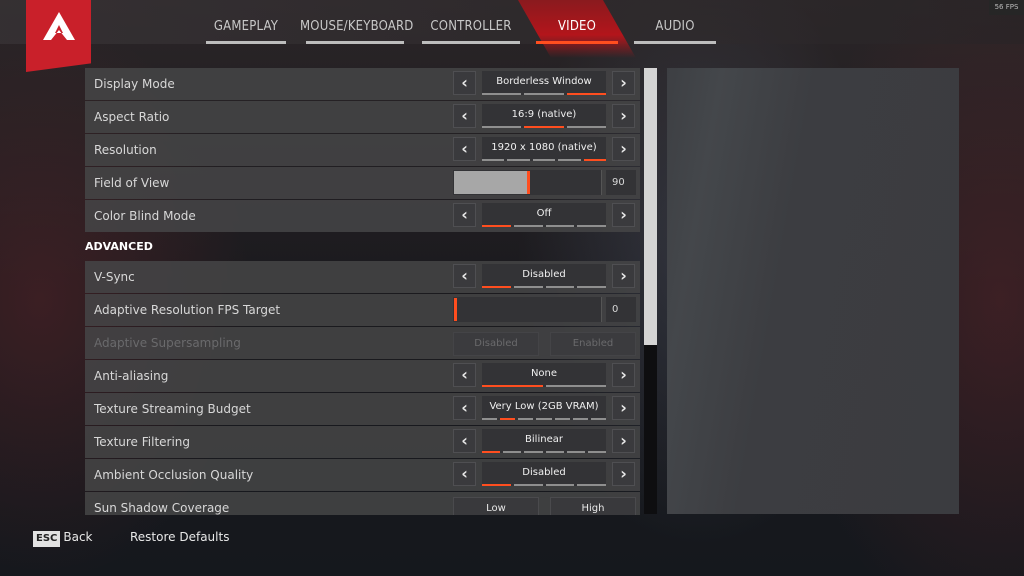 This screenshot has height=576, width=1024. Describe the element at coordinates (362, 277) in the screenshot. I see `setting-vsync: V-Sync ‹ Disabled ›` at that location.